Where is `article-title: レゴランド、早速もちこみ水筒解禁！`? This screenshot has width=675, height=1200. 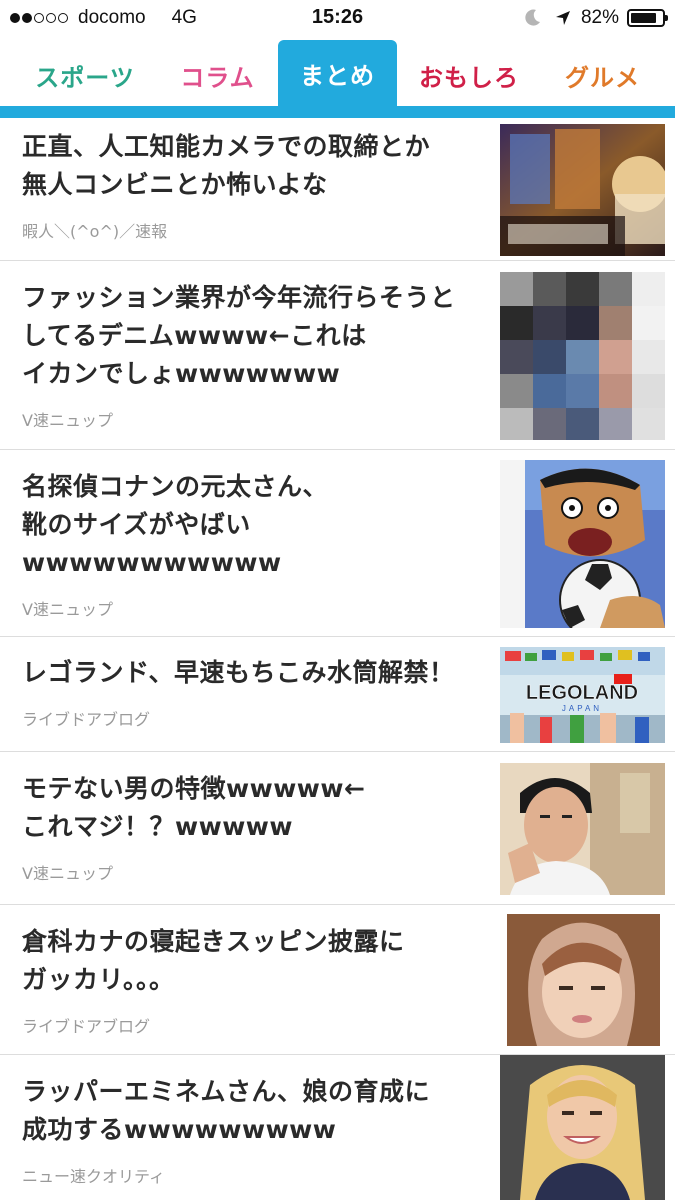
article-title: レゴランド、早速もちこみ水筒解禁！ is located at coordinates (257, 673).